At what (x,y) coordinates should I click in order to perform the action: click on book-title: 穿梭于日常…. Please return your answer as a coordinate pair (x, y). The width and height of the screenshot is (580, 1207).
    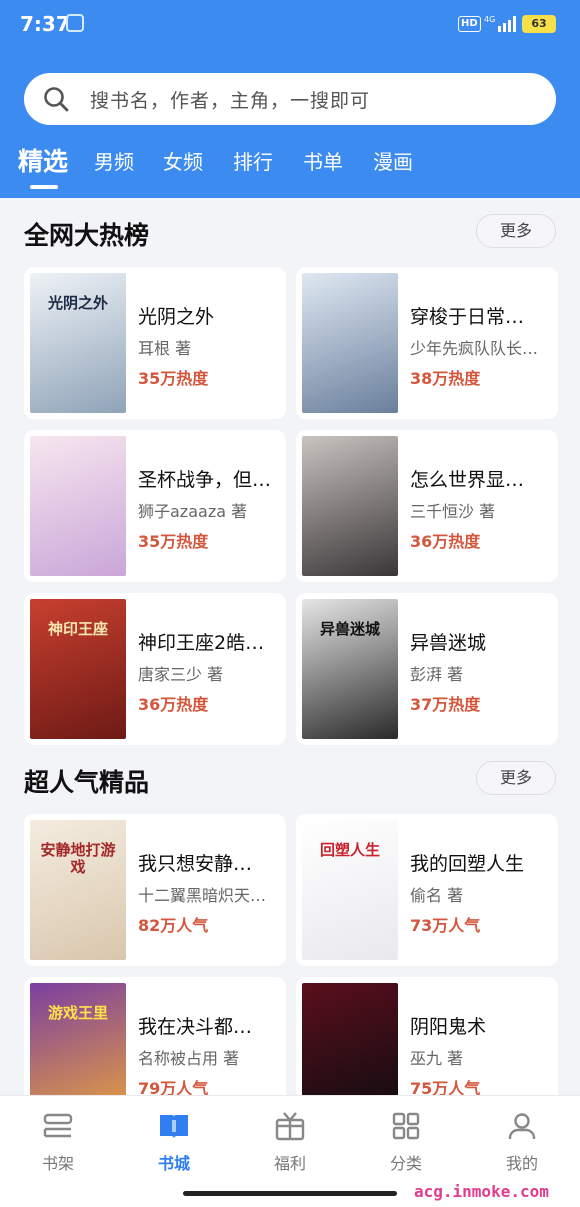
    Looking at the image, I should click on (467, 317).